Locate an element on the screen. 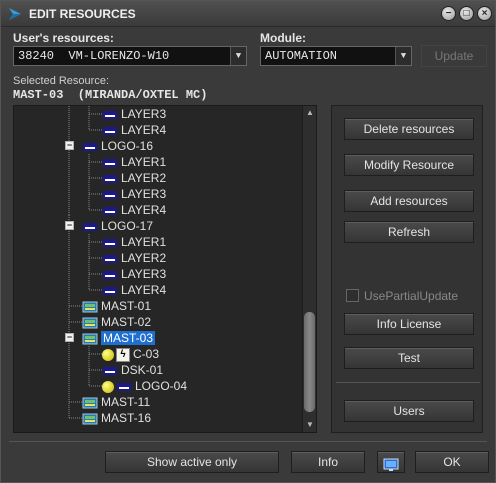 The image size is (496, 483). monitor-icon is located at coordinates (391, 464).